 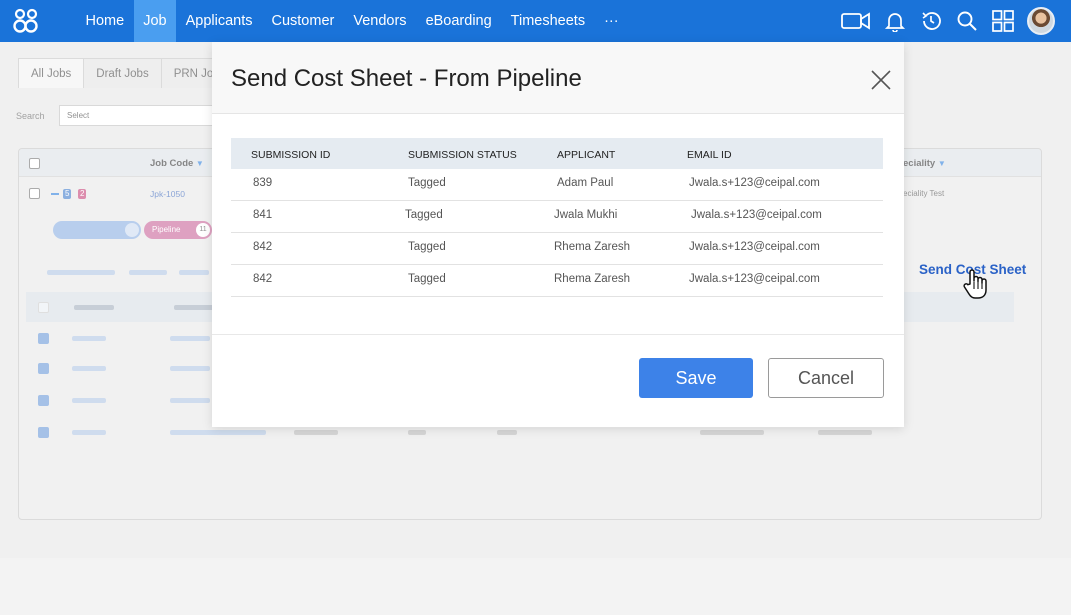 What do you see at coordinates (881, 80) in the screenshot?
I see `close-icon` at bounding box center [881, 80].